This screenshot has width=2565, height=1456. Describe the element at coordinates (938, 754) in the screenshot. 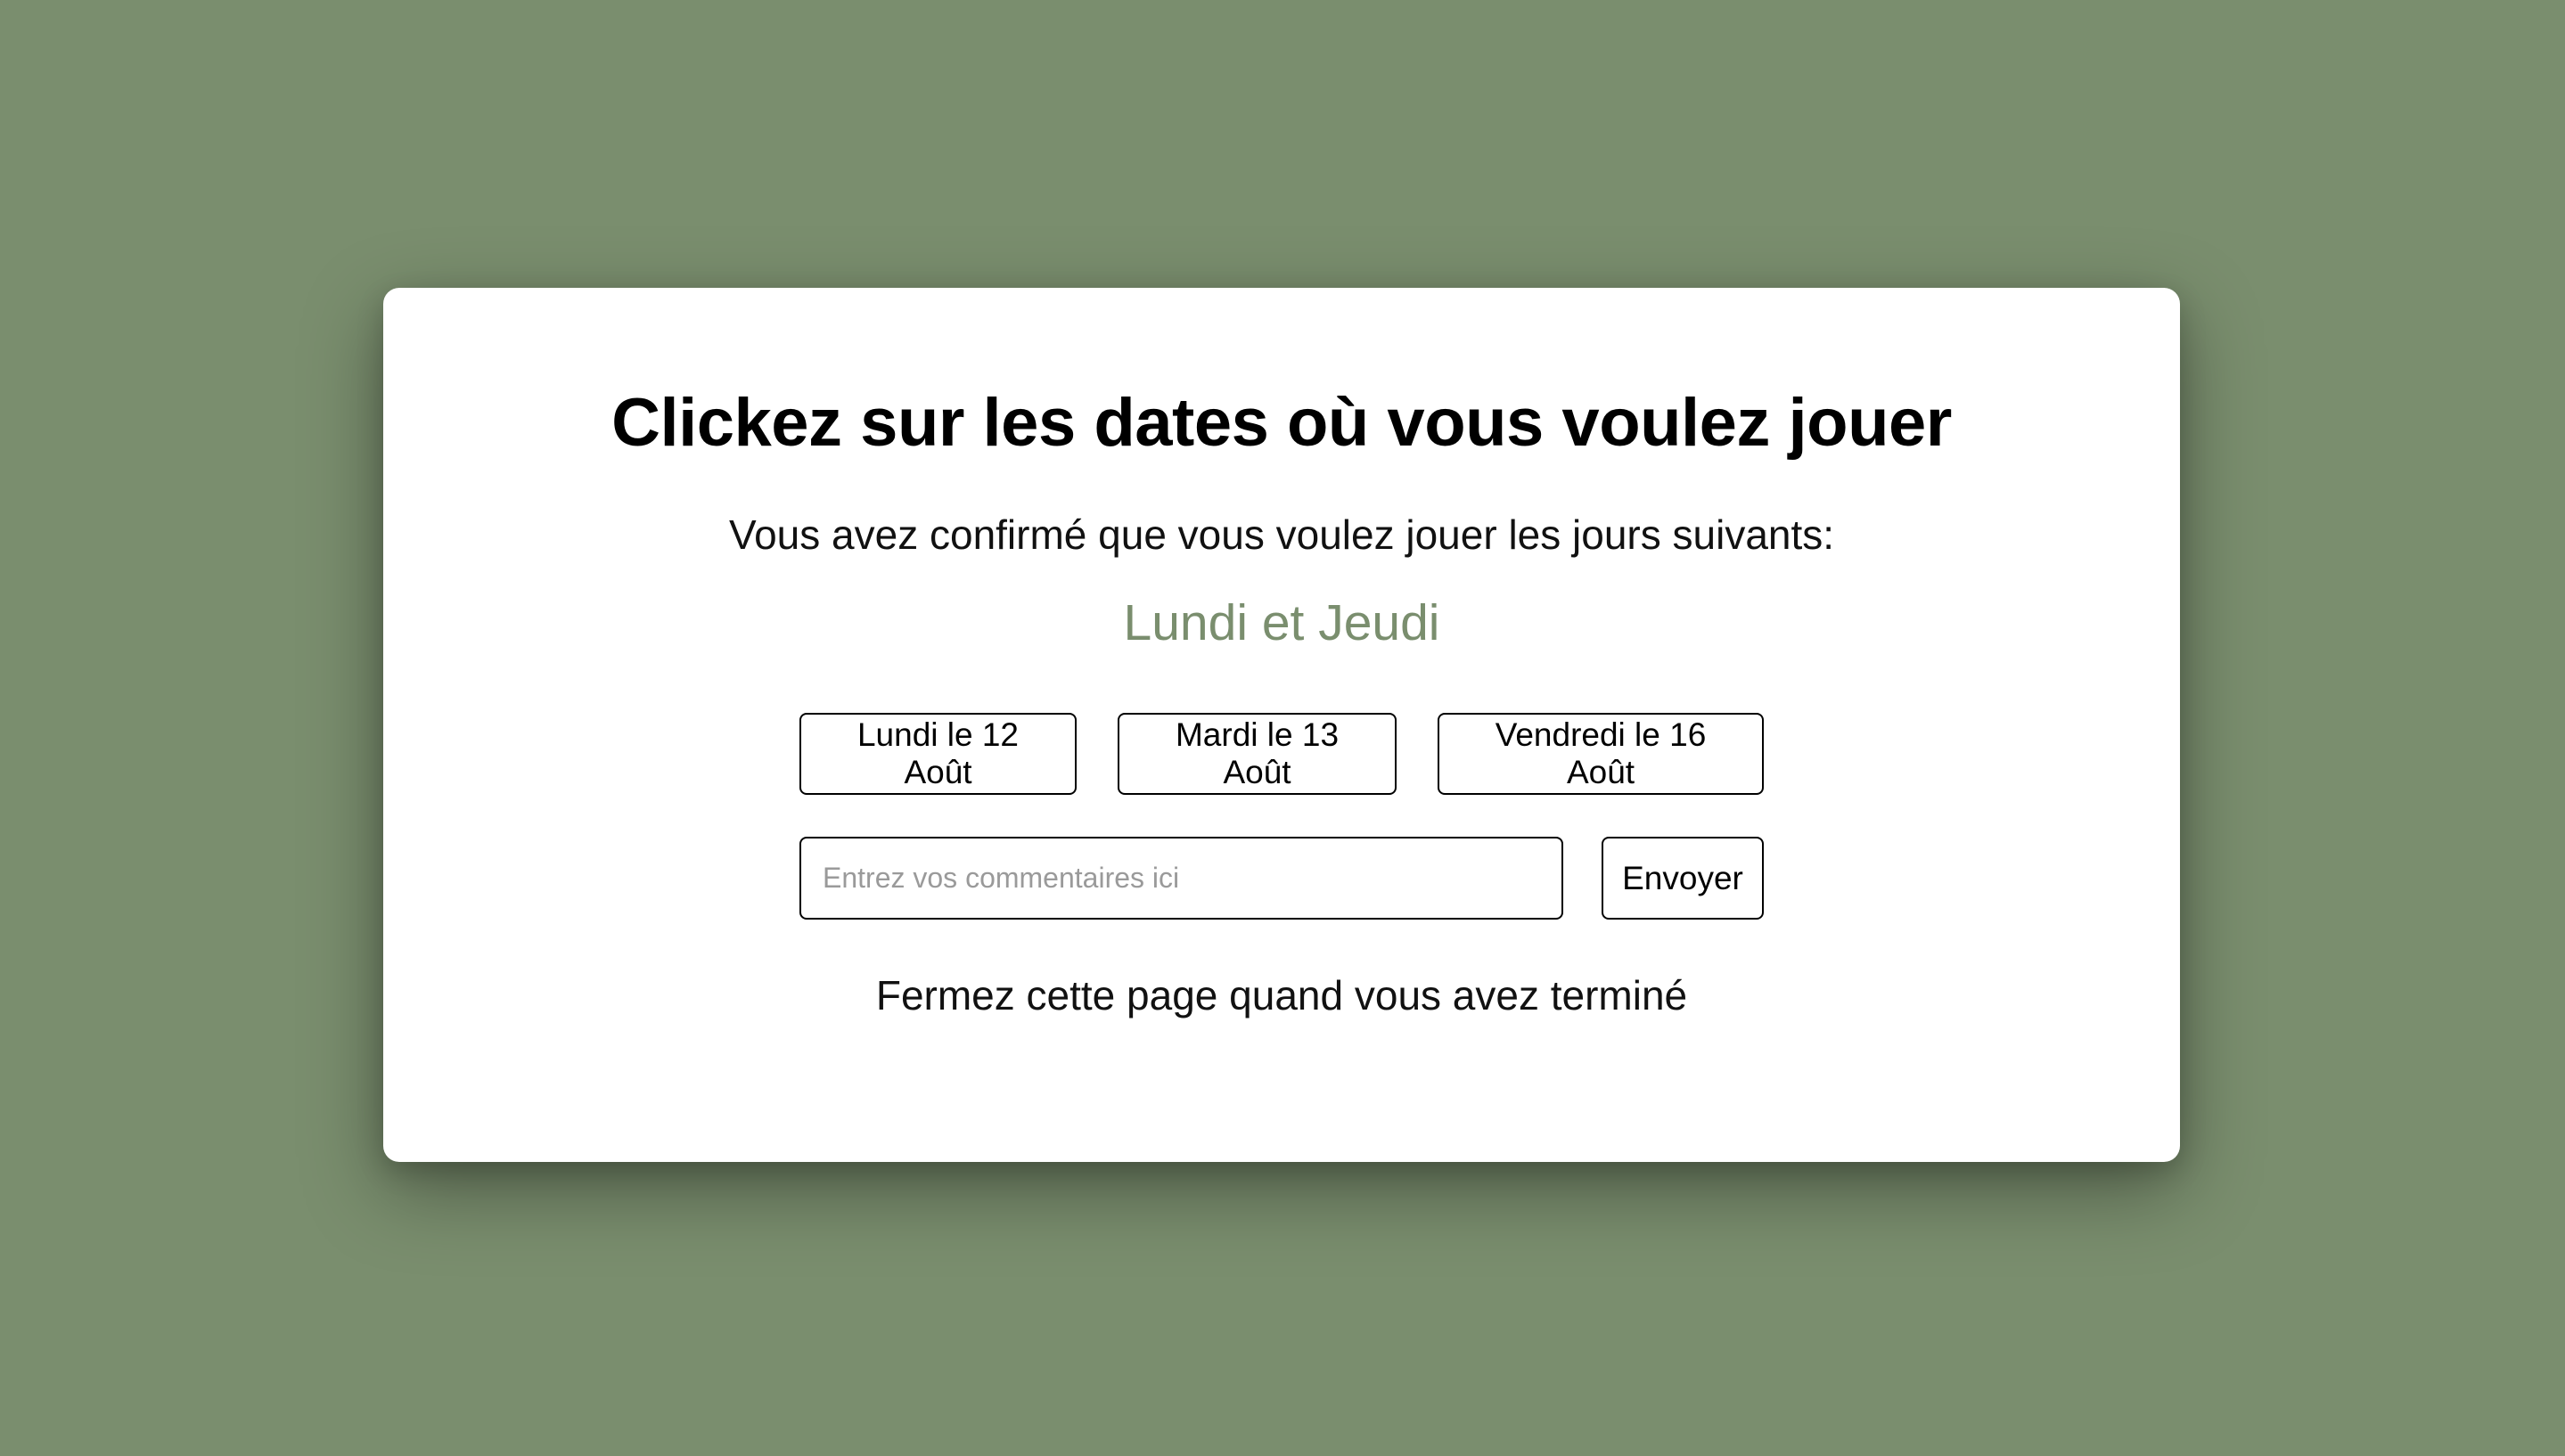

I see `date-button-lundi-12-aout: Lundi le 12 Août` at that location.